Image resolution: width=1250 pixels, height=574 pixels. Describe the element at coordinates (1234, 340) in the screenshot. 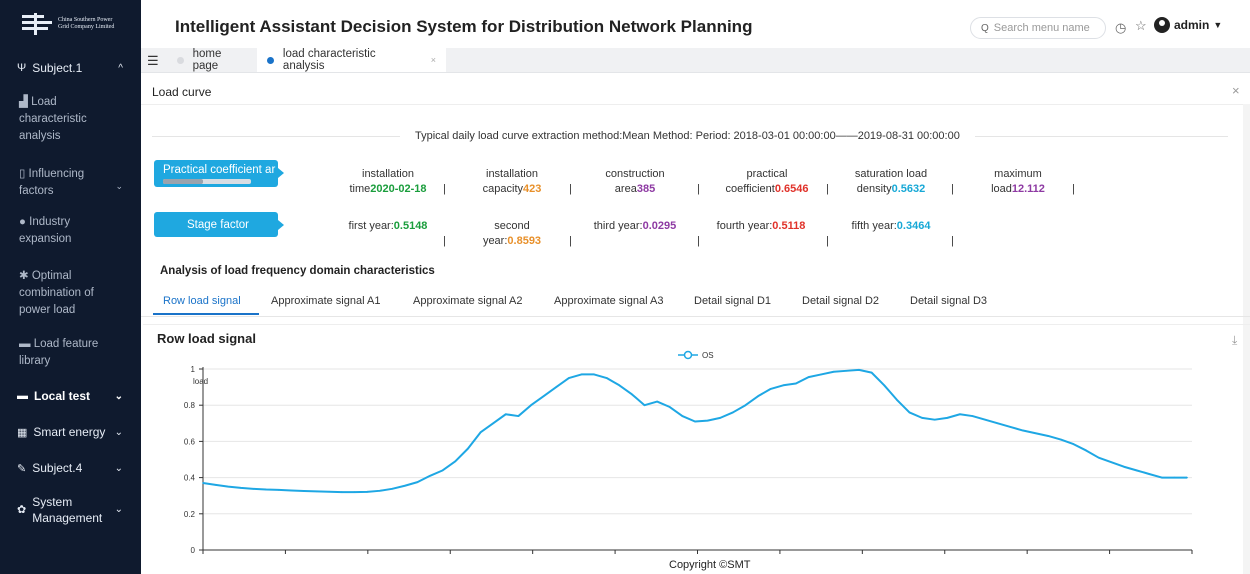

I see `download-icon: ⤓` at that location.